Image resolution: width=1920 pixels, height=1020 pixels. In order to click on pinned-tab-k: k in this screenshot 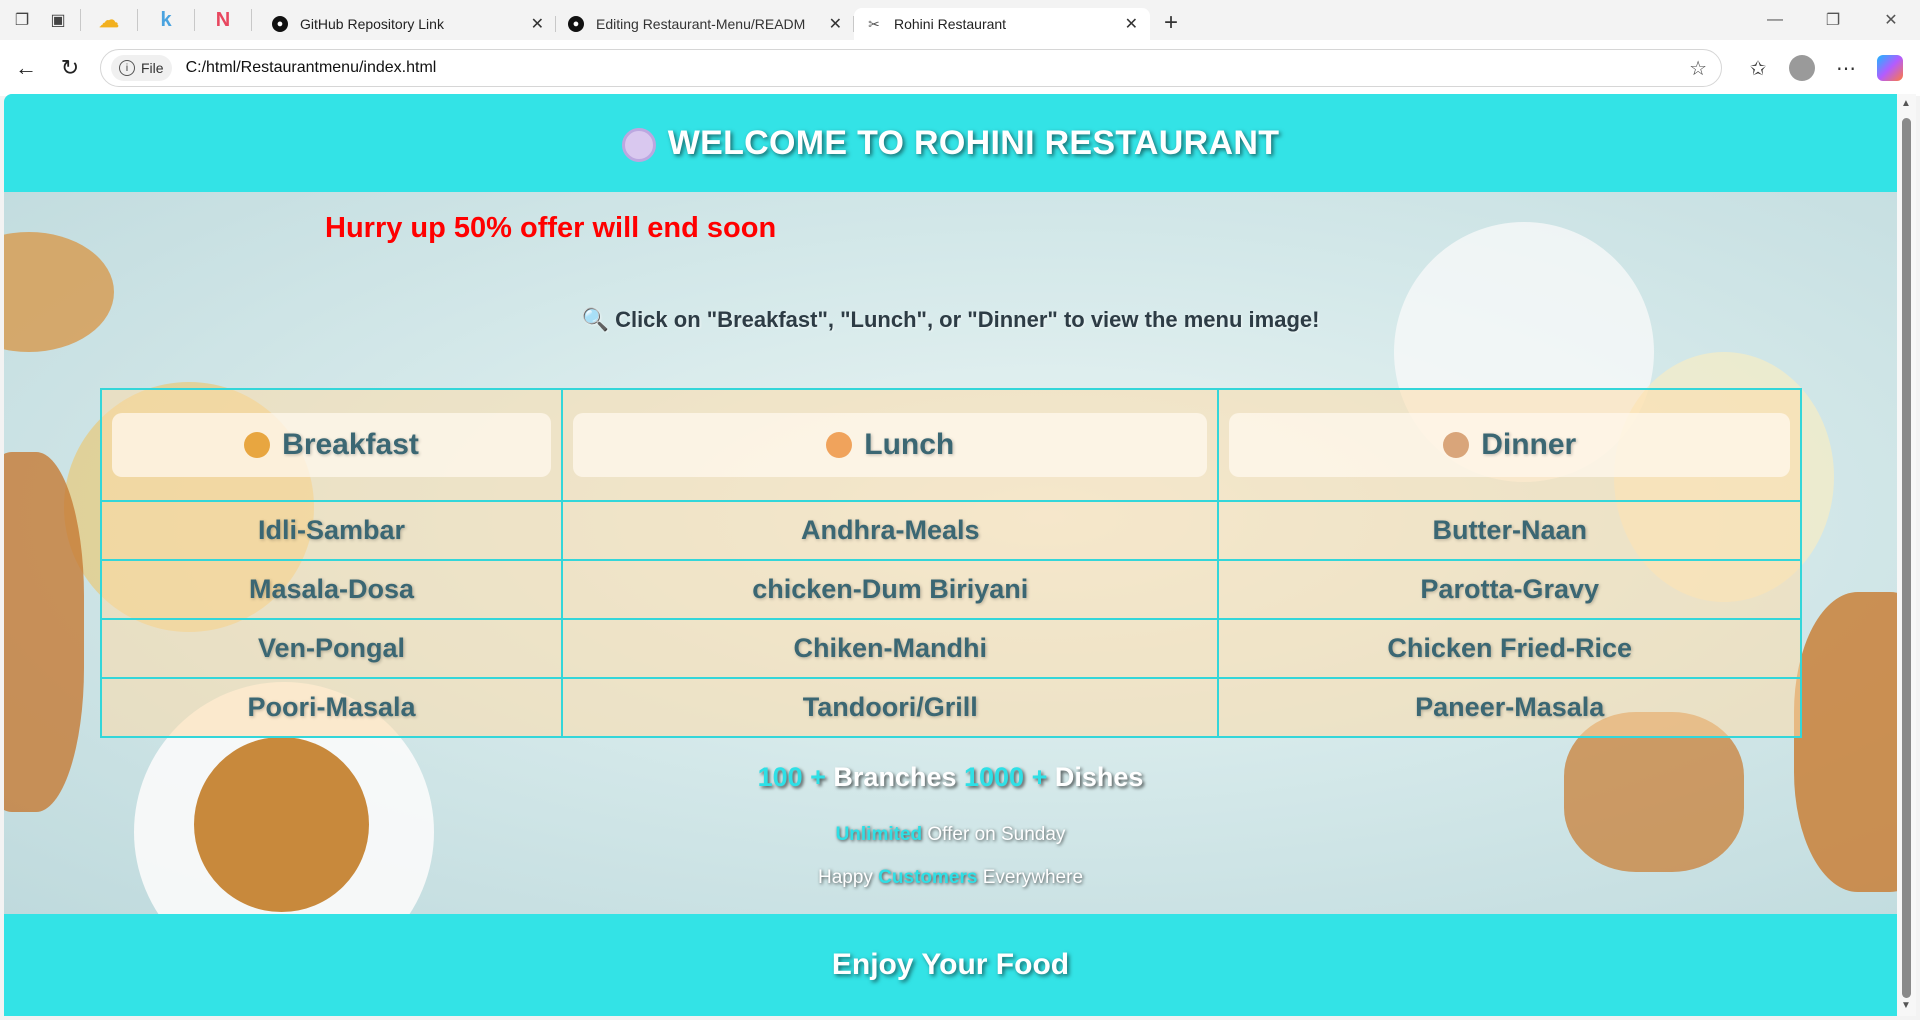, I will do `click(166, 20)`.